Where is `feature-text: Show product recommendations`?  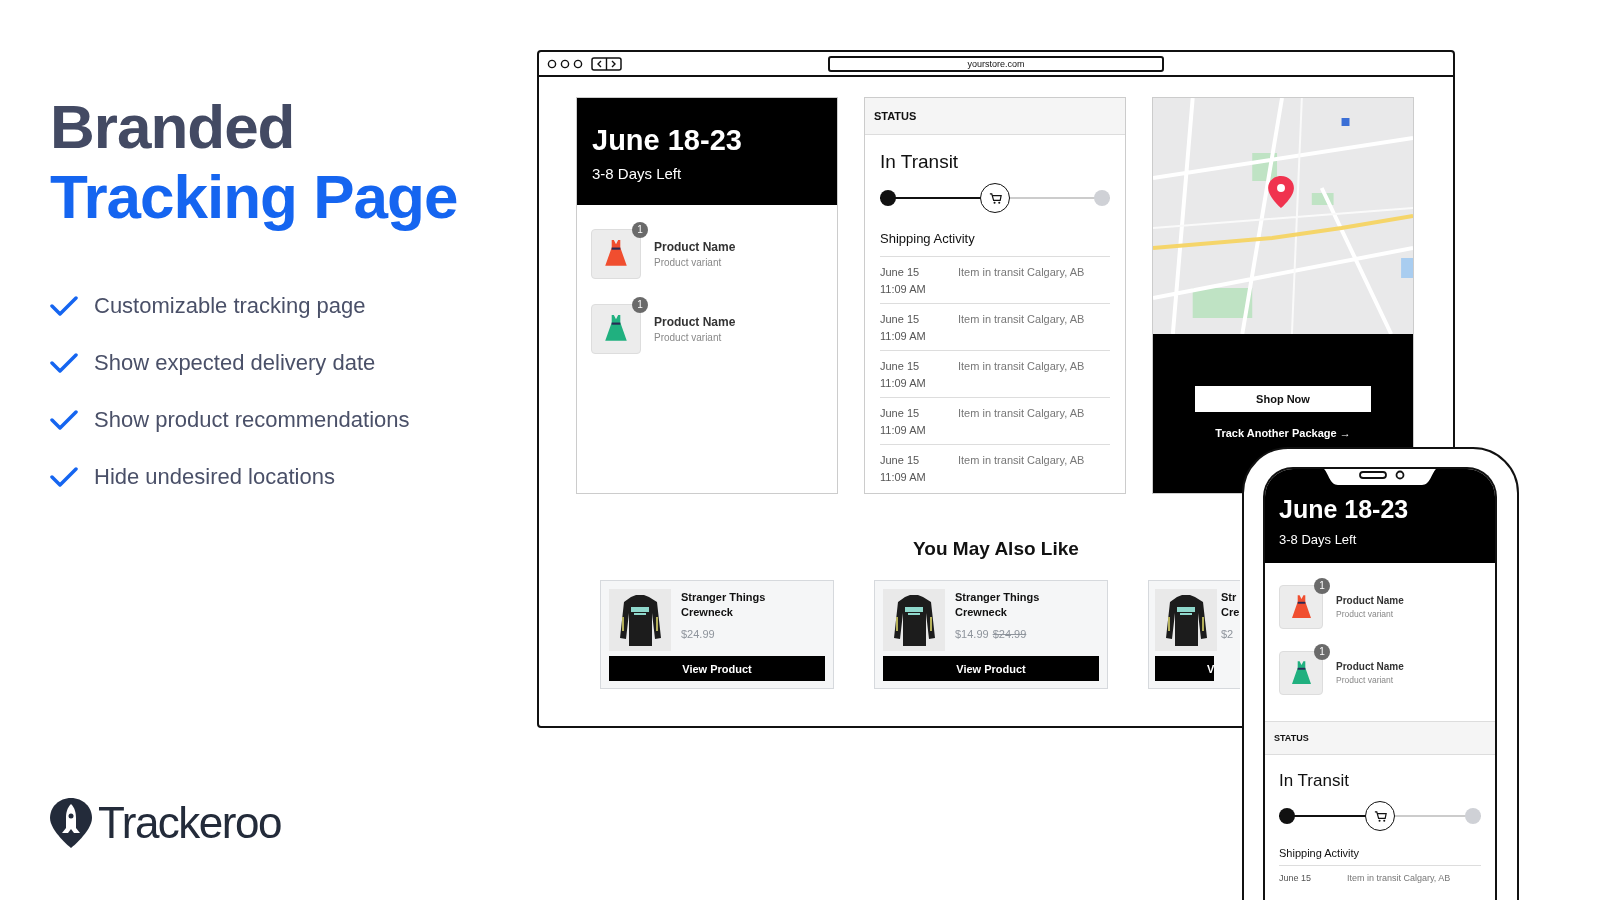
feature-text: Show product recommendations is located at coordinates (252, 419).